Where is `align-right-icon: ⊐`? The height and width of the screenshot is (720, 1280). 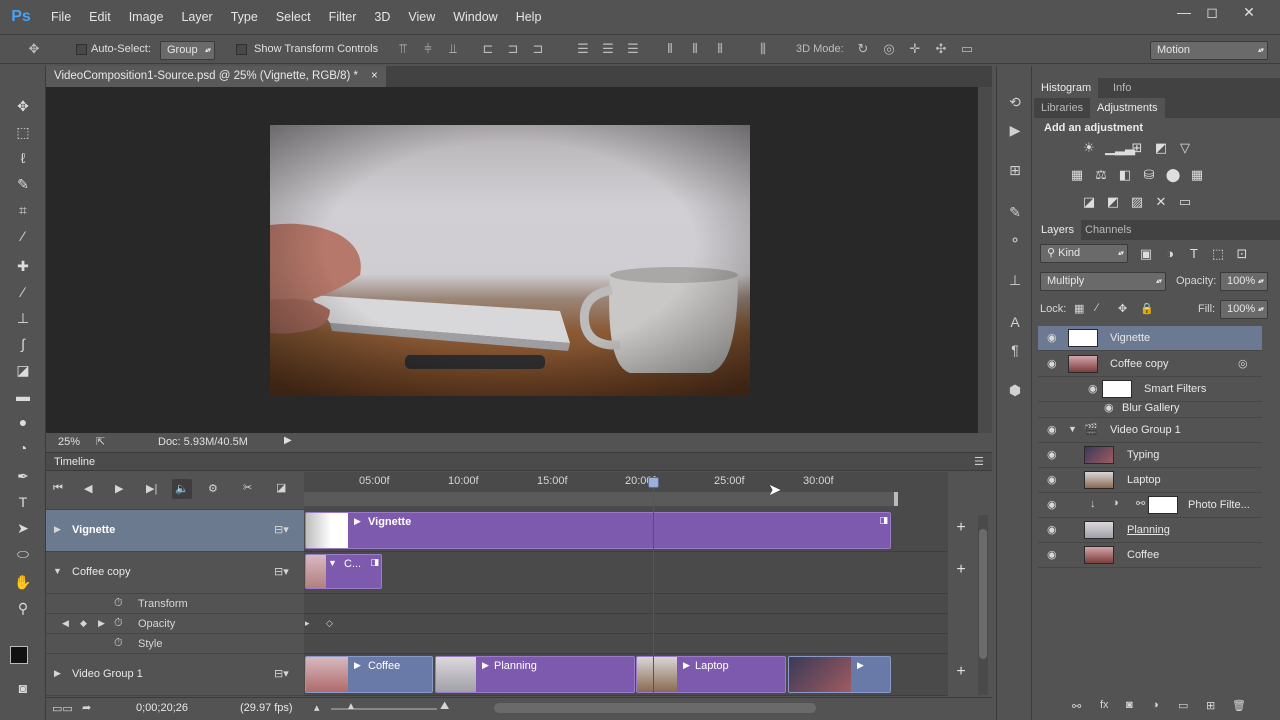 align-right-icon: ⊐ is located at coordinates (538, 49).